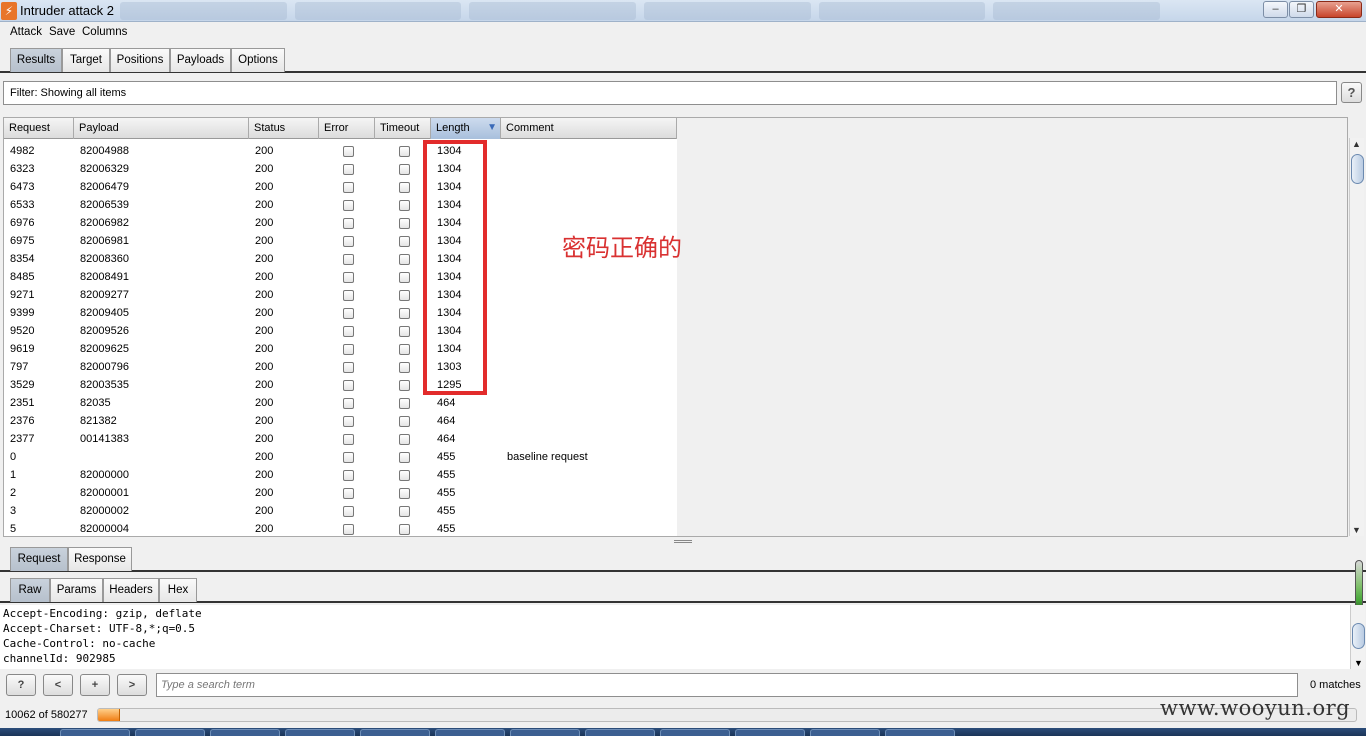 This screenshot has width=1366, height=736. Describe the element at coordinates (284, 128) in the screenshot. I see `column-status: Status` at that location.